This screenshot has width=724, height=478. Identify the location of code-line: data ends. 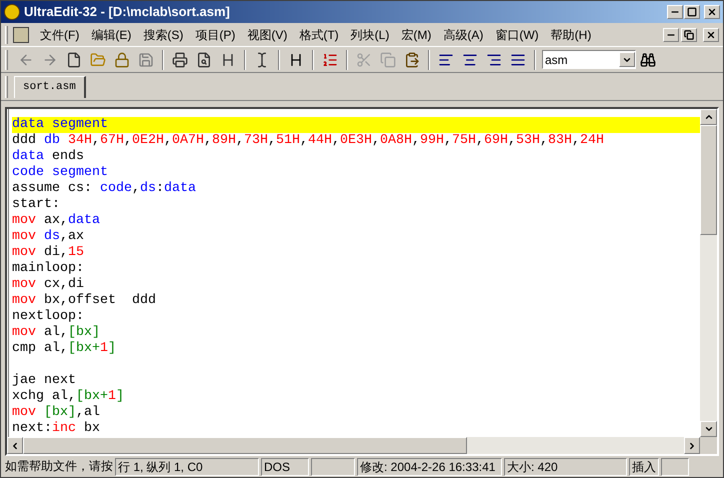
(48, 157).